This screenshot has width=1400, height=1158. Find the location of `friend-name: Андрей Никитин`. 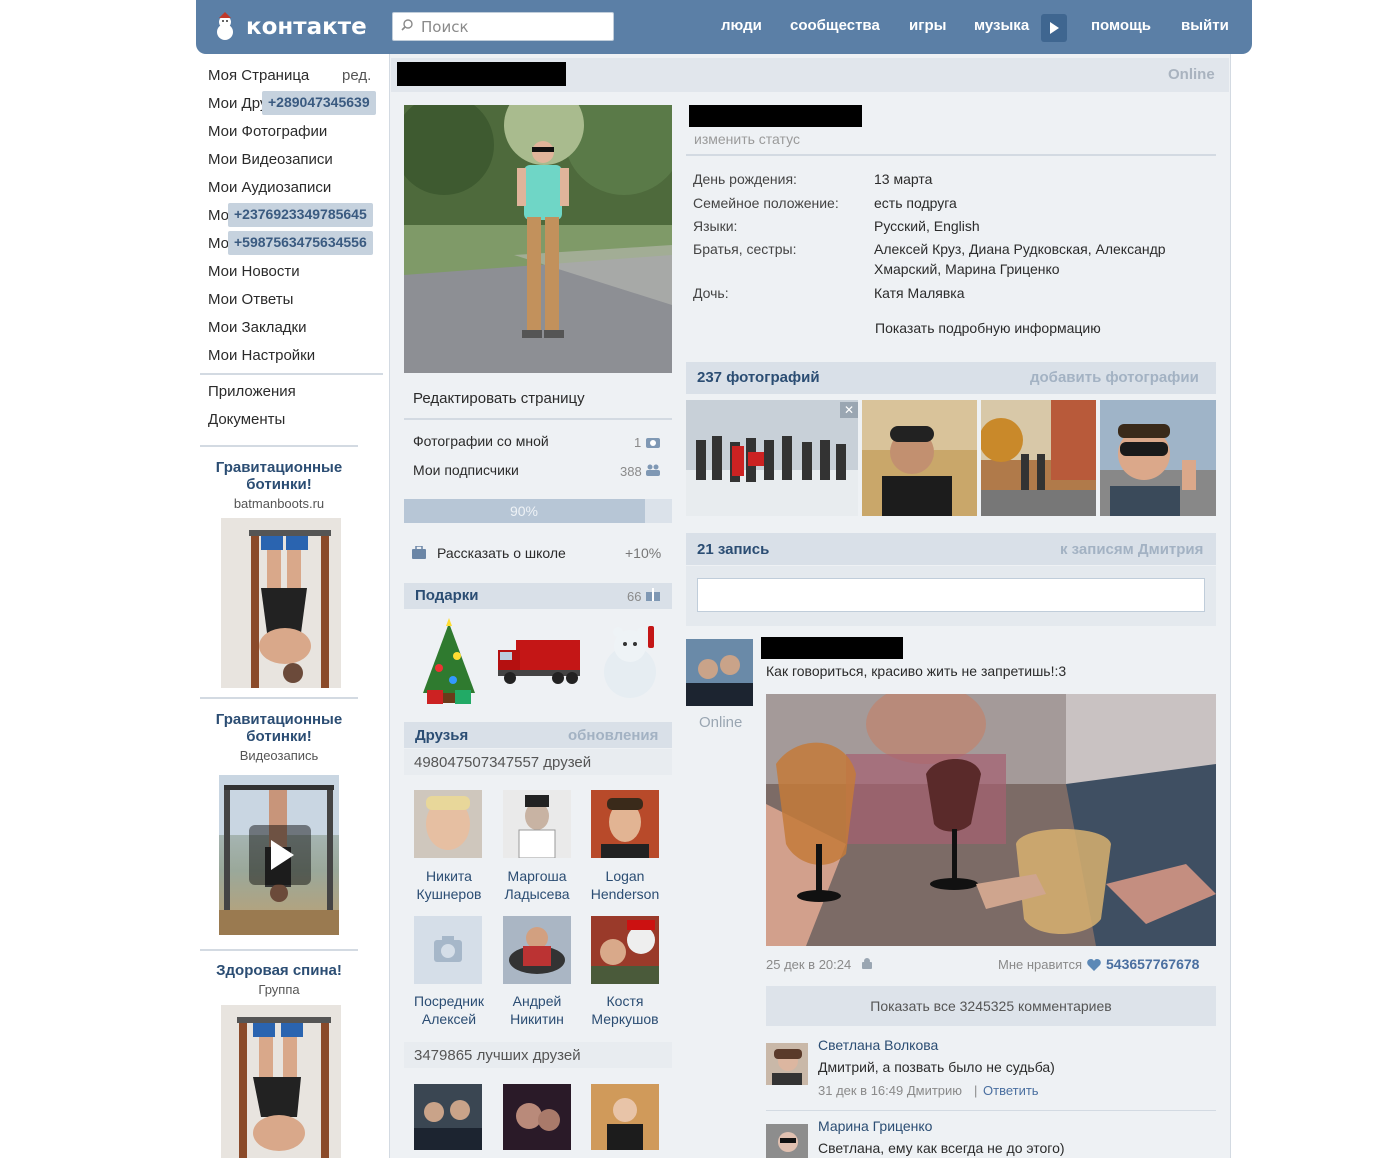

friend-name: Андрей Никитин is located at coordinates (537, 1010).